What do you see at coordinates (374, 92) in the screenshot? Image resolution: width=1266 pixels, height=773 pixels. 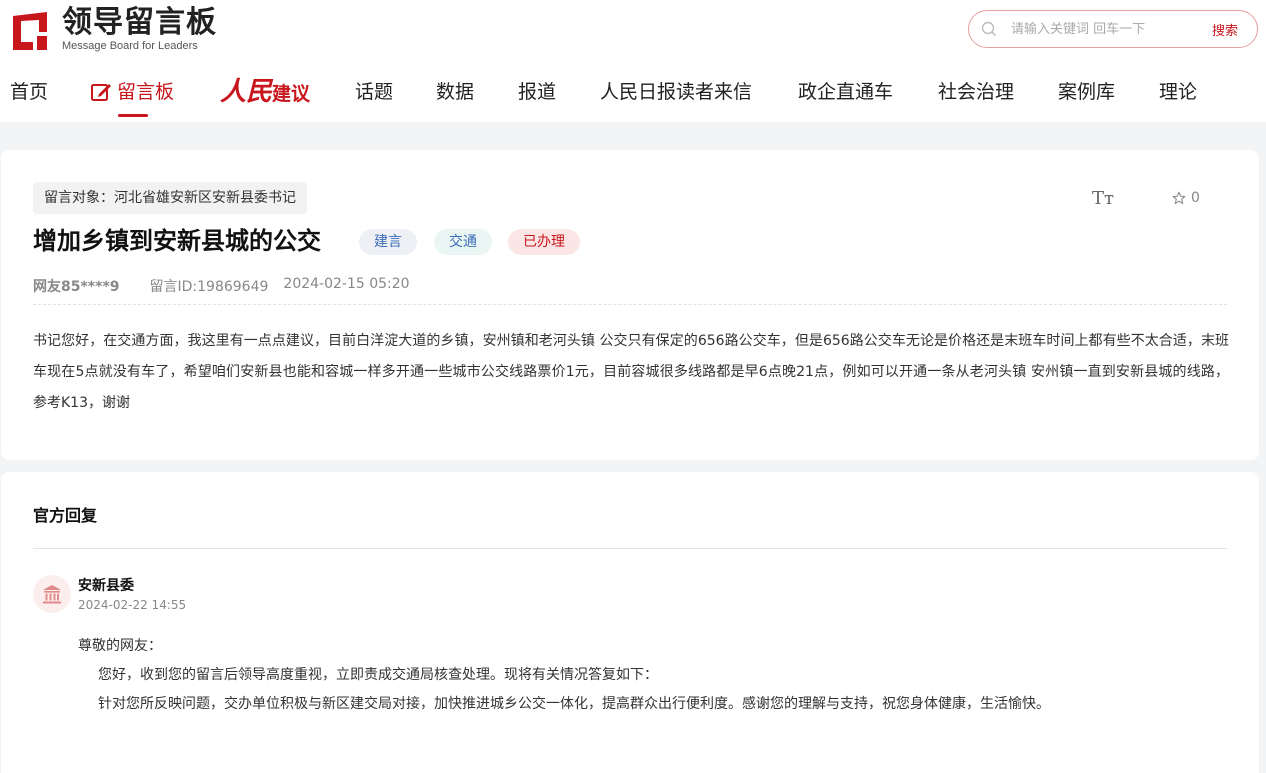 I see `nav-topics: 话题` at bounding box center [374, 92].